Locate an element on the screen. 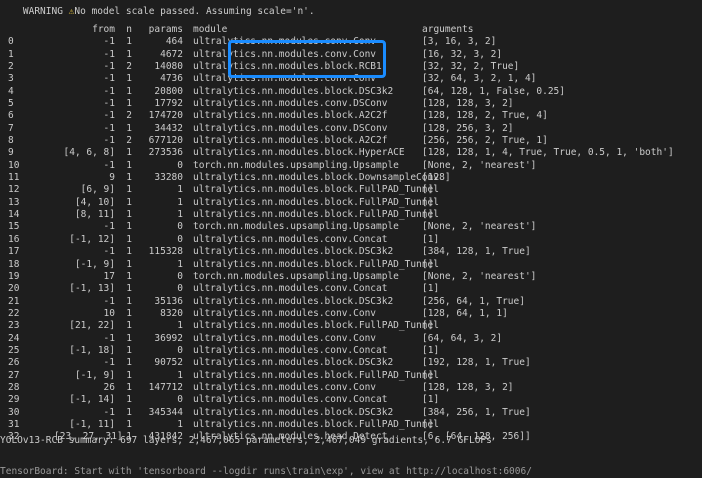 Image resolution: width=702 pixels, height=478 pixels. row-from: [8, 11] is located at coordinates (94, 215).